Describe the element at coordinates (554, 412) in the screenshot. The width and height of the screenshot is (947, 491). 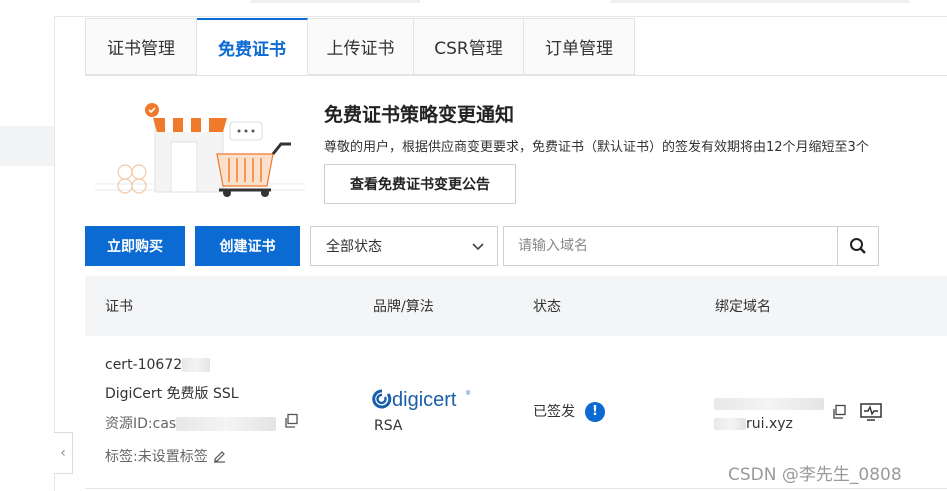
I see `status-text: 已签发` at that location.